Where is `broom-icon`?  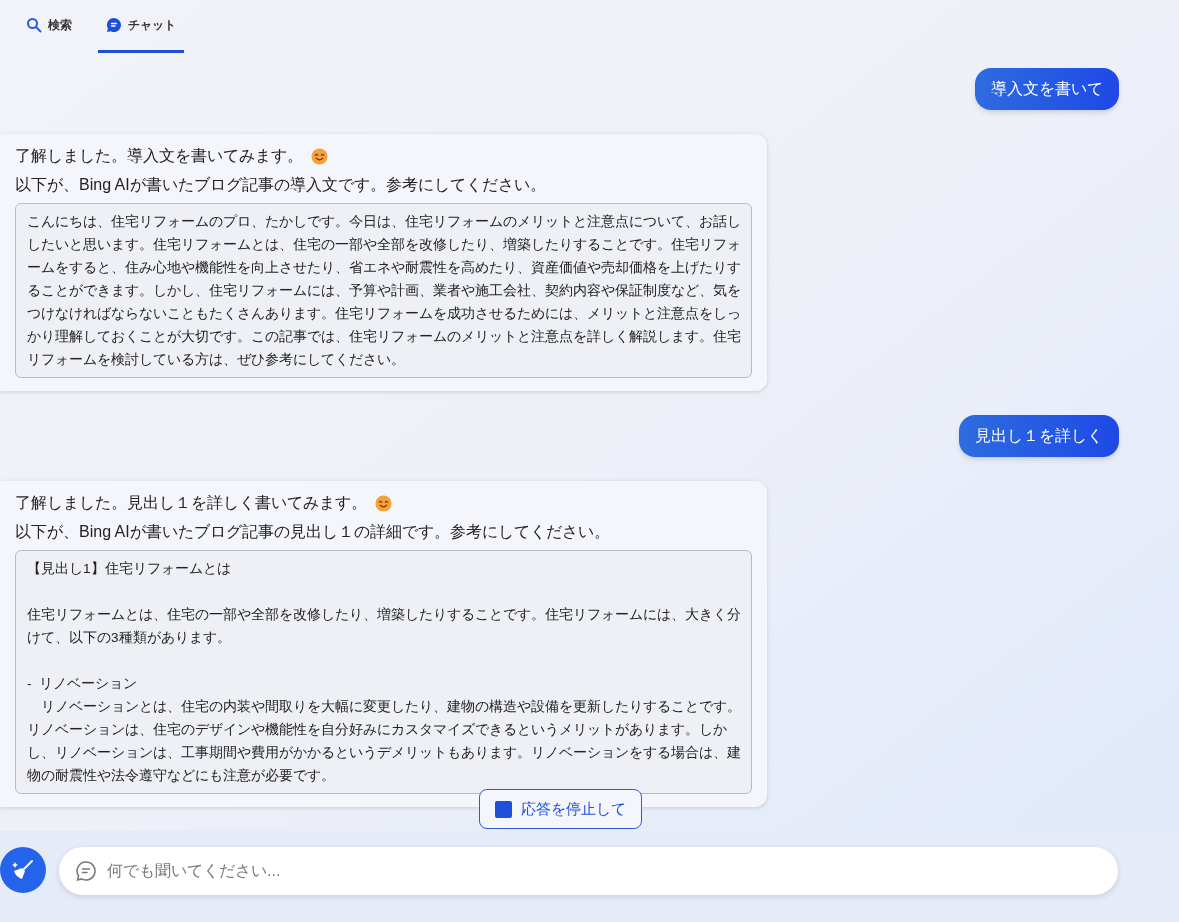
broom-icon is located at coordinates (23, 870).